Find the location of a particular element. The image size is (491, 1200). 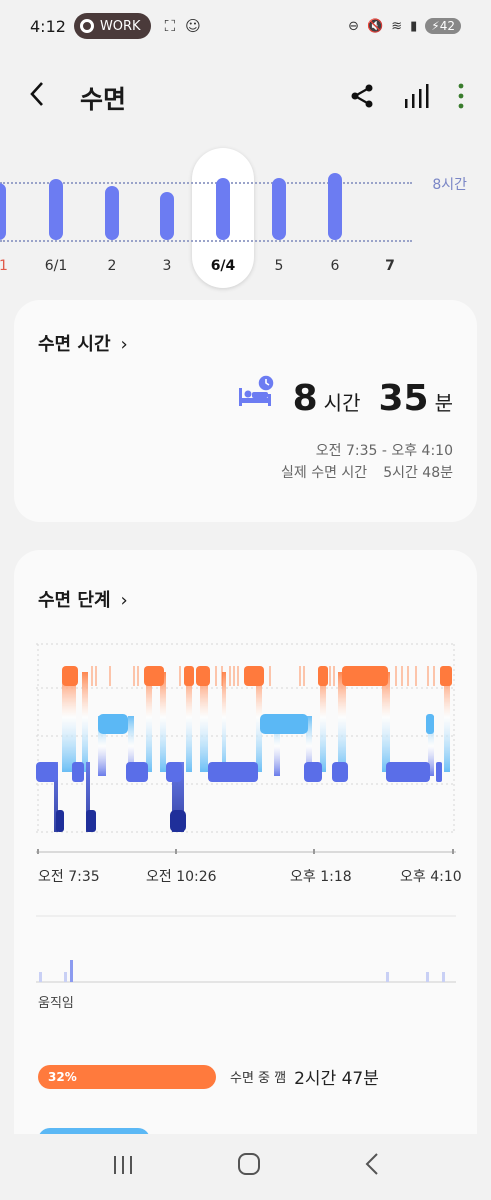

wifi-icon: ≋ is located at coordinates (397, 26).